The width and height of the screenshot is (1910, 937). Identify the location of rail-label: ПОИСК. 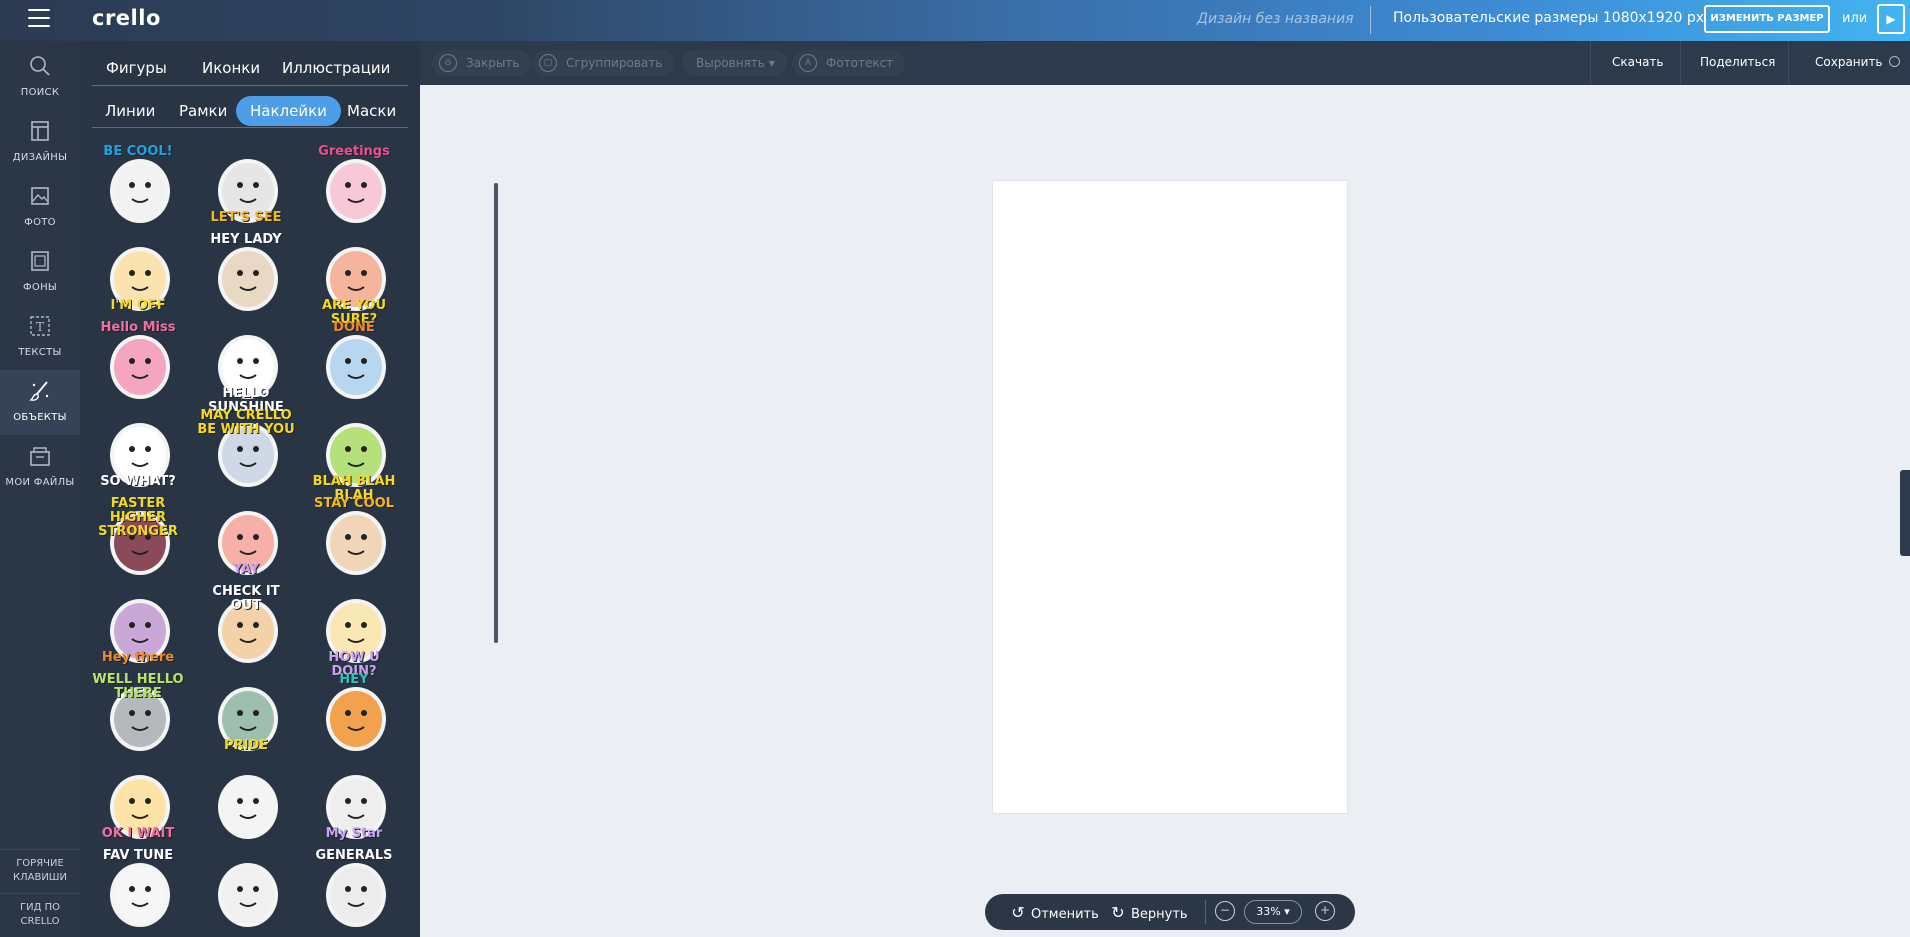
(40, 92).